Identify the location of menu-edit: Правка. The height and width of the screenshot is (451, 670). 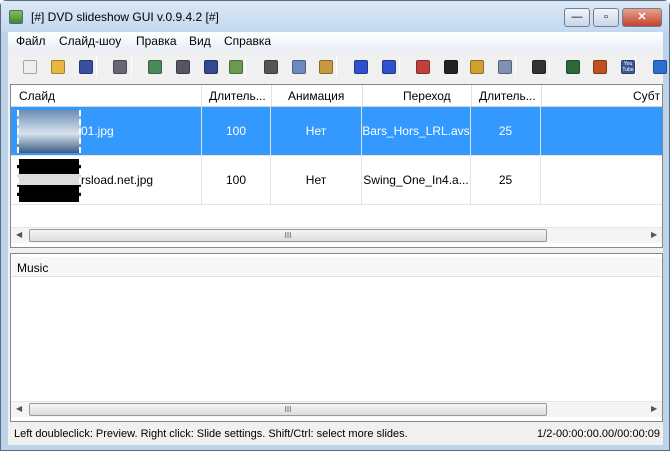
(156, 41).